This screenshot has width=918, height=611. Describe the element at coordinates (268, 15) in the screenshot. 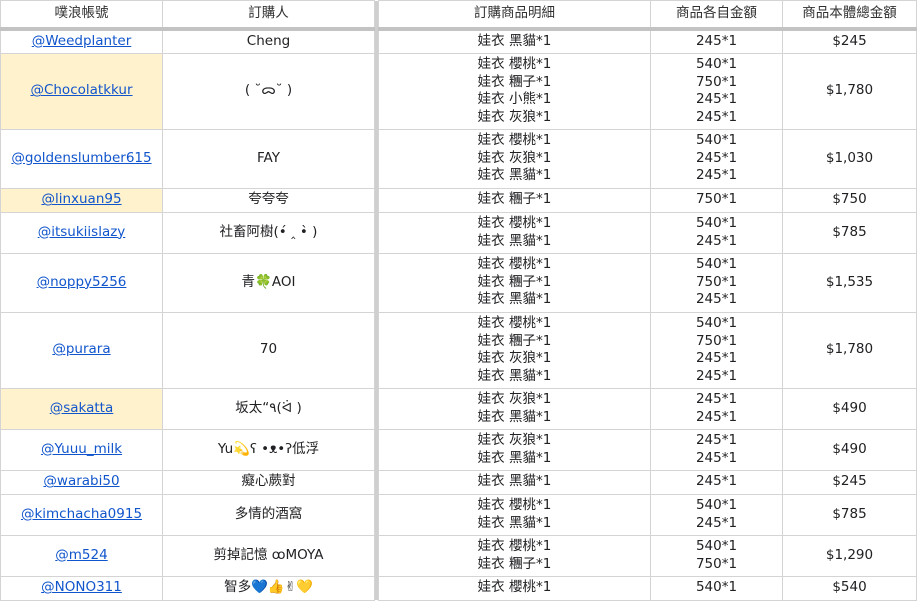

I see `header-buyer: 訂購人` at that location.